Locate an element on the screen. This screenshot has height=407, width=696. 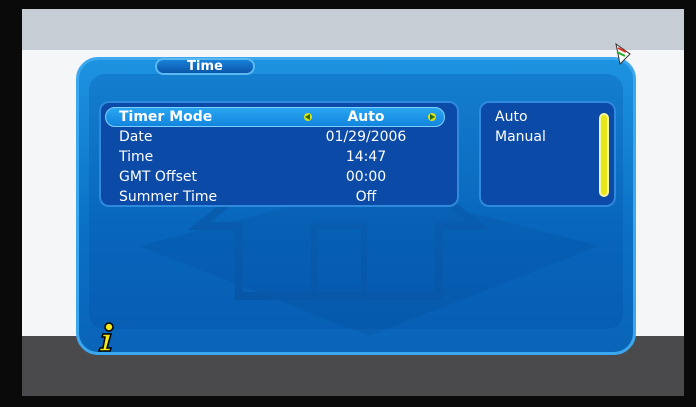
menu-label: Date is located at coordinates (136, 137).